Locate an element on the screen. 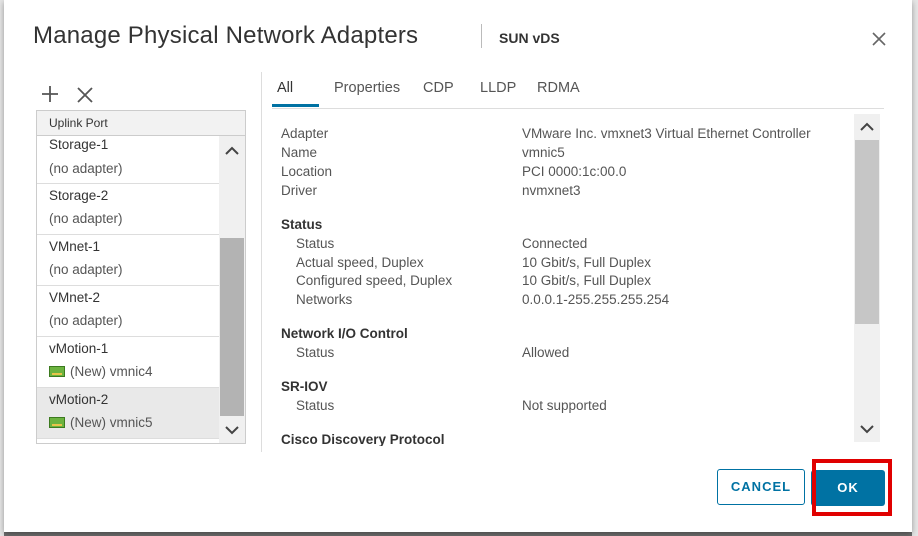  uplink-row: VMnet-1 (no adapter) is located at coordinates (128, 260).